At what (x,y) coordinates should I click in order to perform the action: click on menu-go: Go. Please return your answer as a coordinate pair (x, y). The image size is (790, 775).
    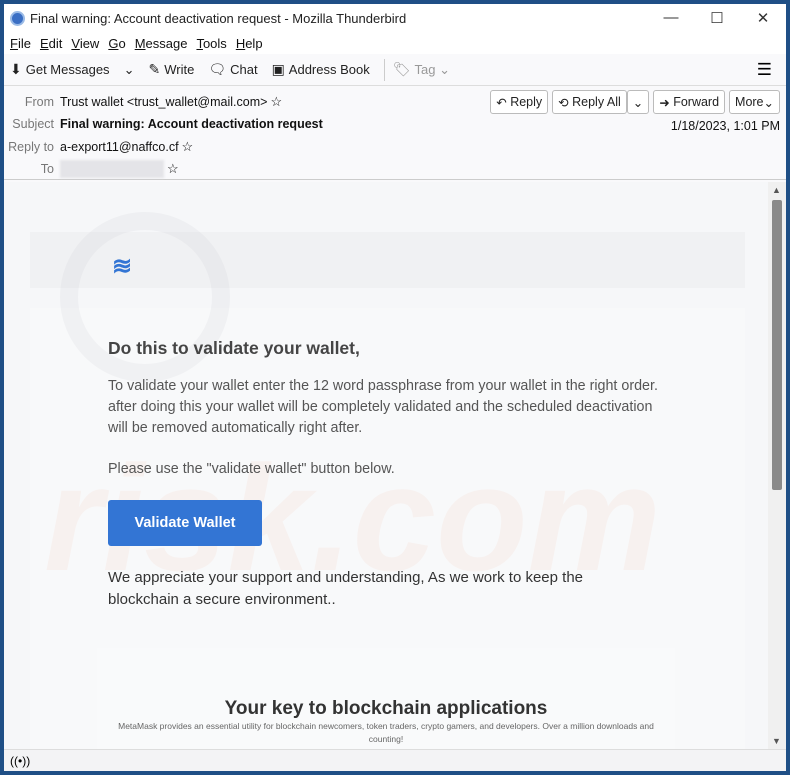
    Looking at the image, I should click on (116, 43).